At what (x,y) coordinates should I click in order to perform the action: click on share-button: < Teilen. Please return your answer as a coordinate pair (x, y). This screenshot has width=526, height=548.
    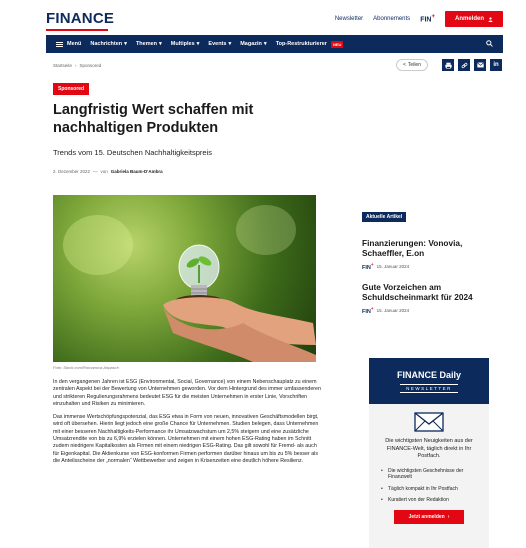
    Looking at the image, I should click on (412, 65).